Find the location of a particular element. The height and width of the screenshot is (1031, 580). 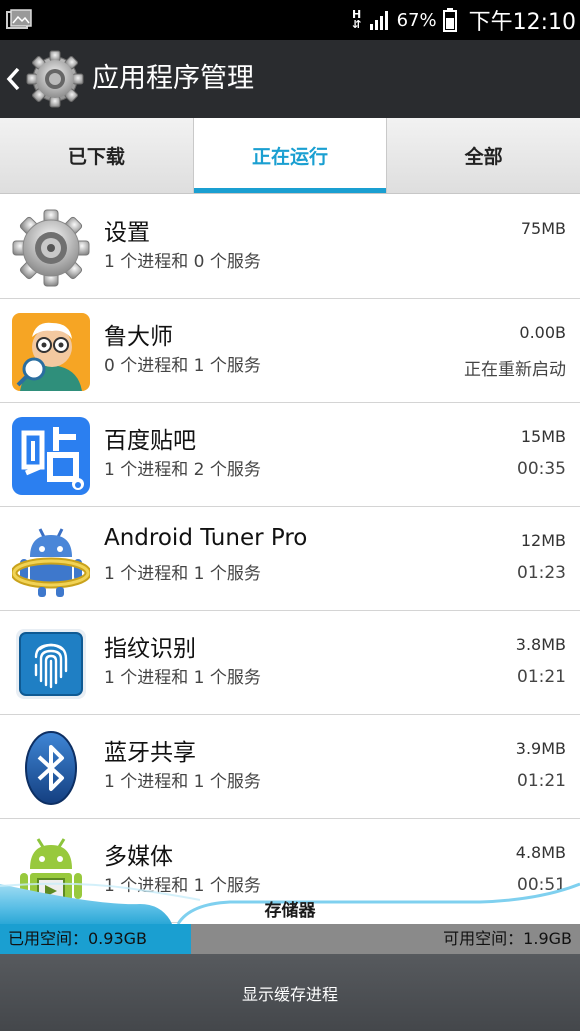

app-process-info: 1 个进程和 0 个服务 is located at coordinates (182, 262).